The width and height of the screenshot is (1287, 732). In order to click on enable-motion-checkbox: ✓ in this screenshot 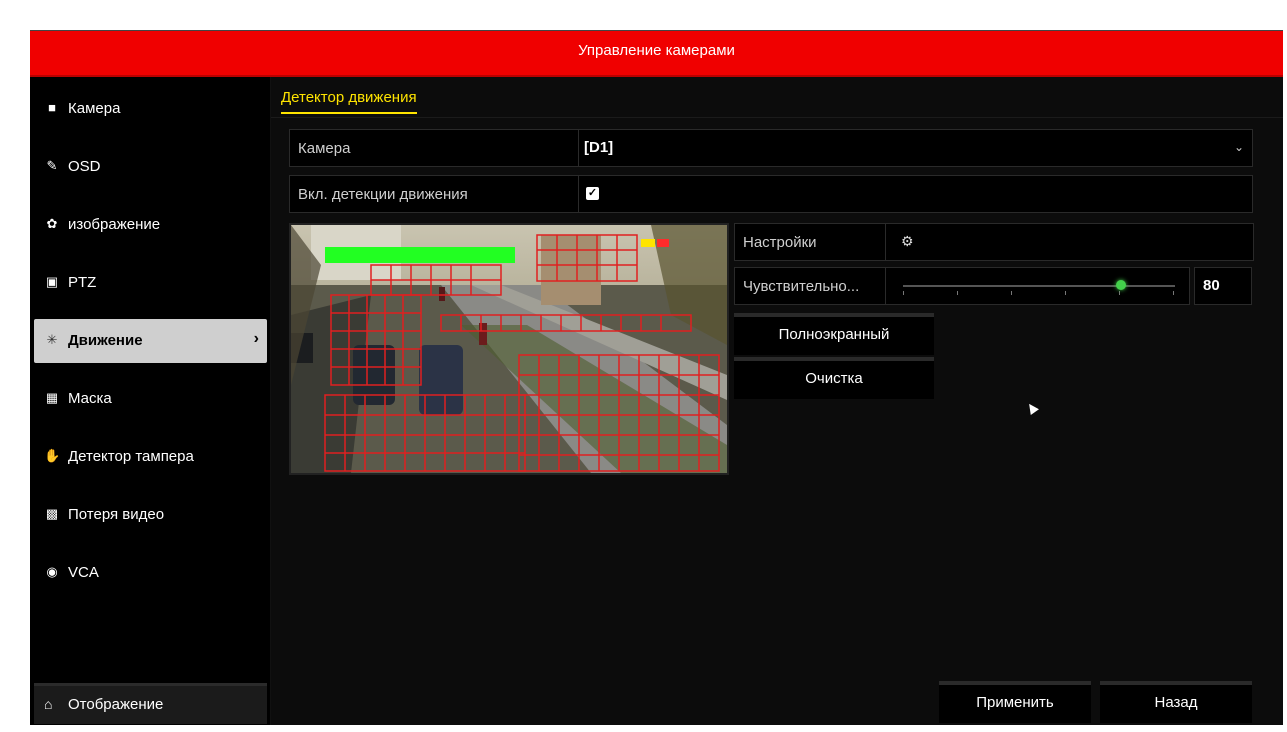, I will do `click(592, 193)`.